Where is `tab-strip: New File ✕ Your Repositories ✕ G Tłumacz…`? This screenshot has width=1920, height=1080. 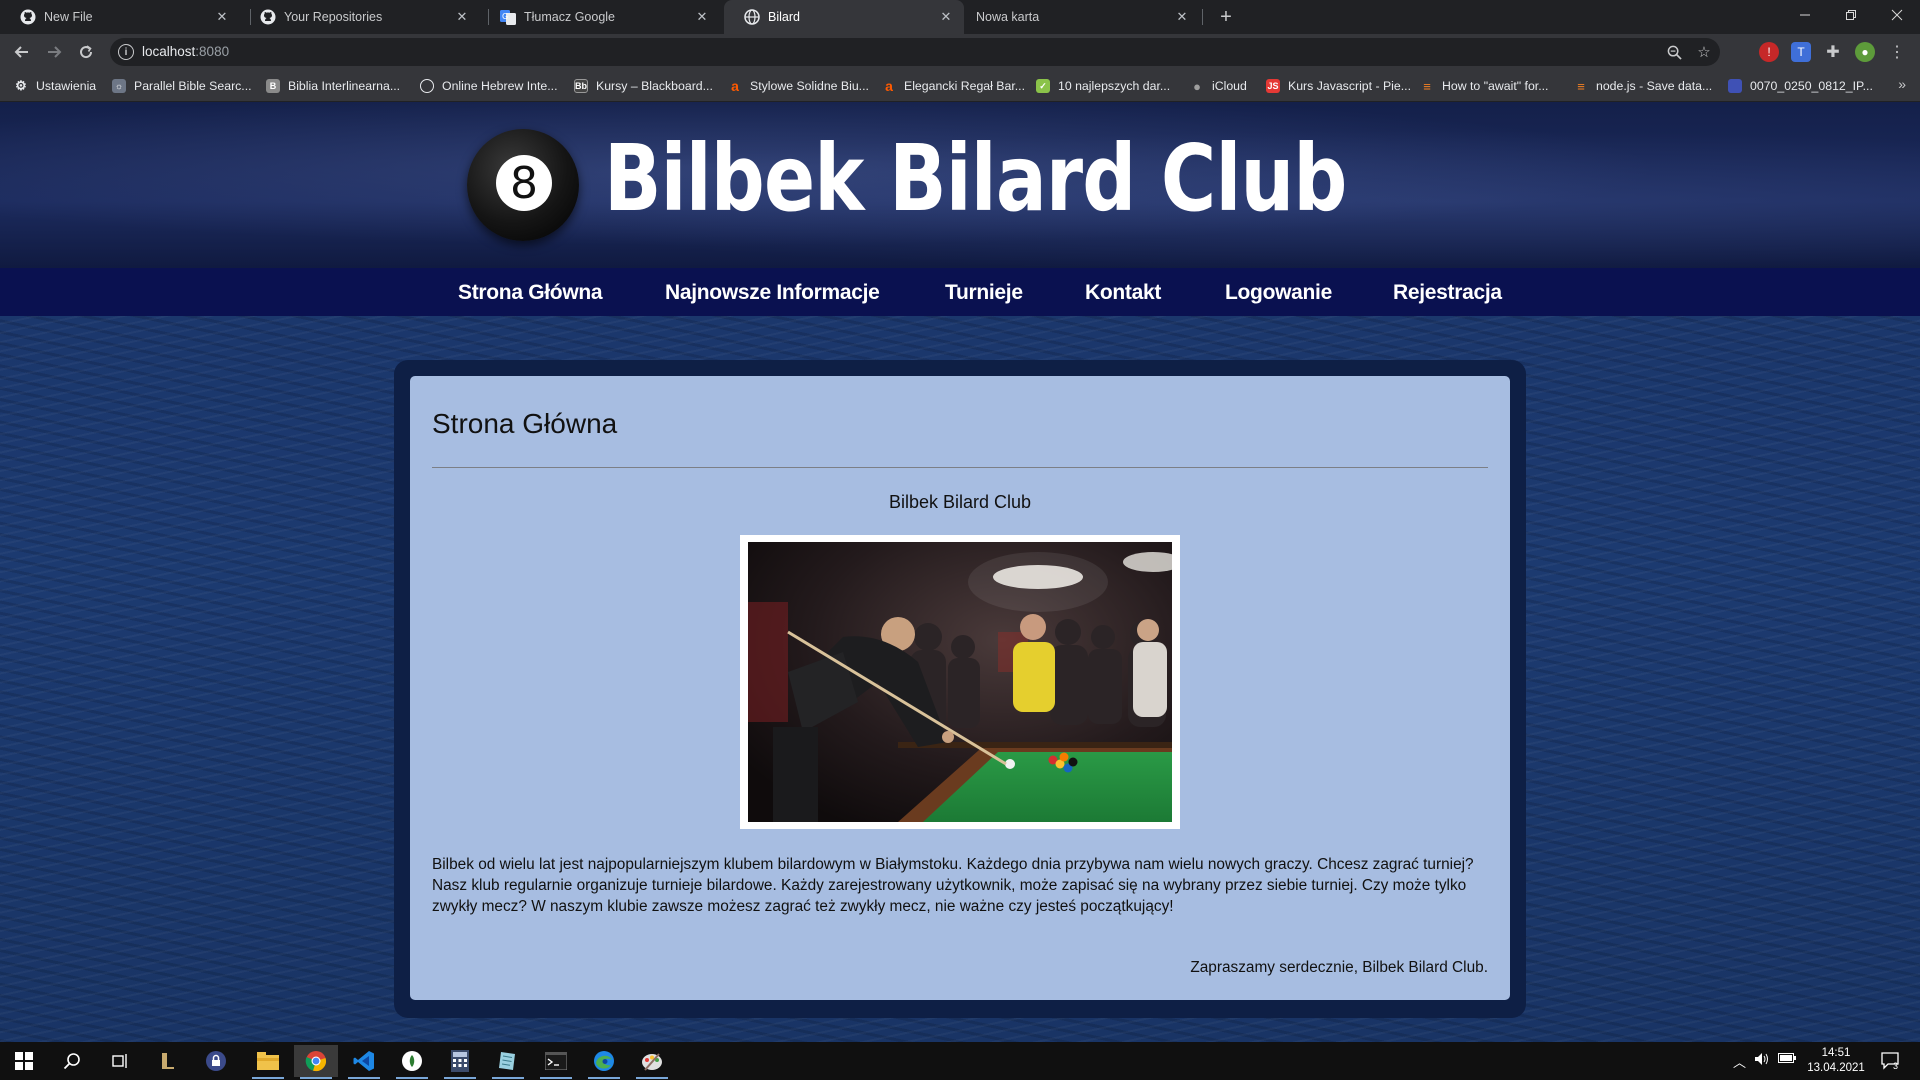
tab-strip: New File ✕ Your Repositories ✕ G Tłumacz… is located at coordinates (960, 17).